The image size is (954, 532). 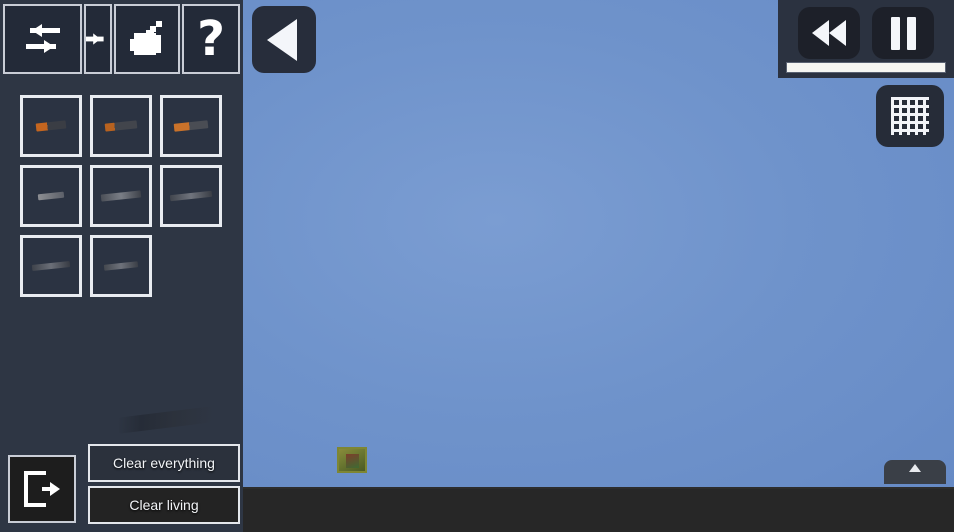 I want to click on next-arrow-button, so click(x=98, y=39).